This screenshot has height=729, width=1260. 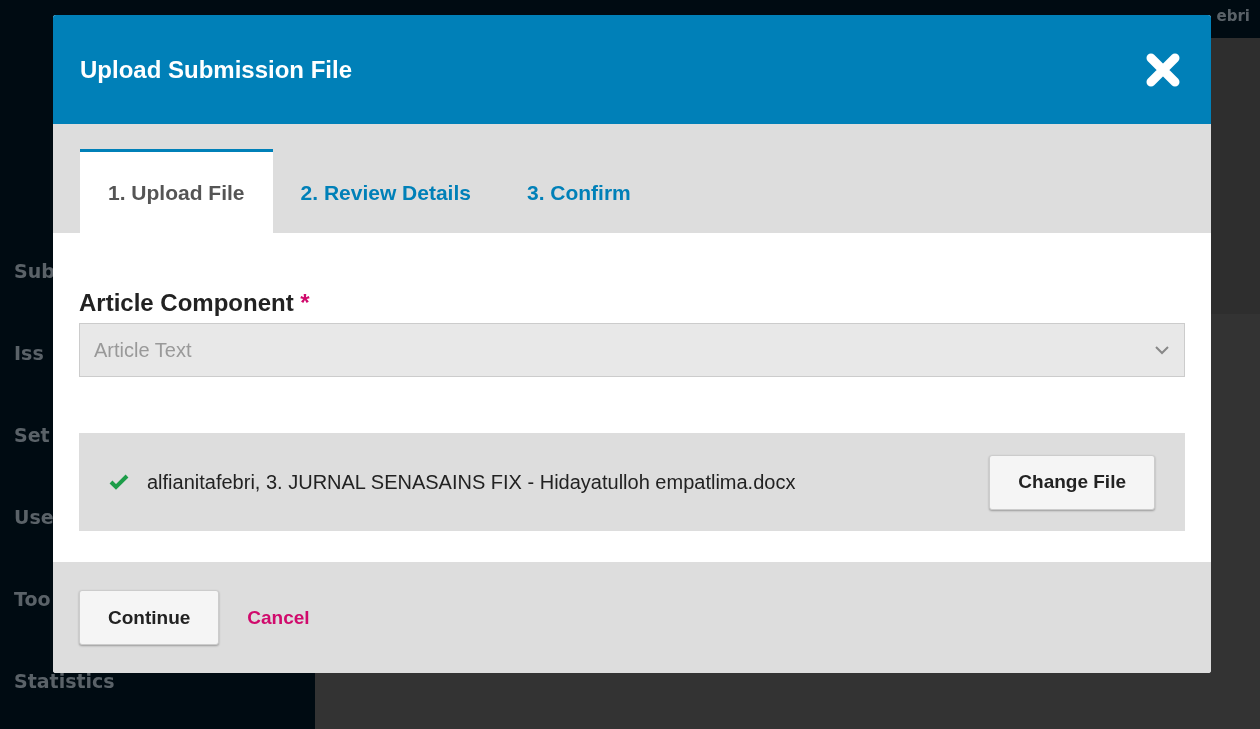 What do you see at coordinates (1162, 350) in the screenshot?
I see `chevron-down-icon` at bounding box center [1162, 350].